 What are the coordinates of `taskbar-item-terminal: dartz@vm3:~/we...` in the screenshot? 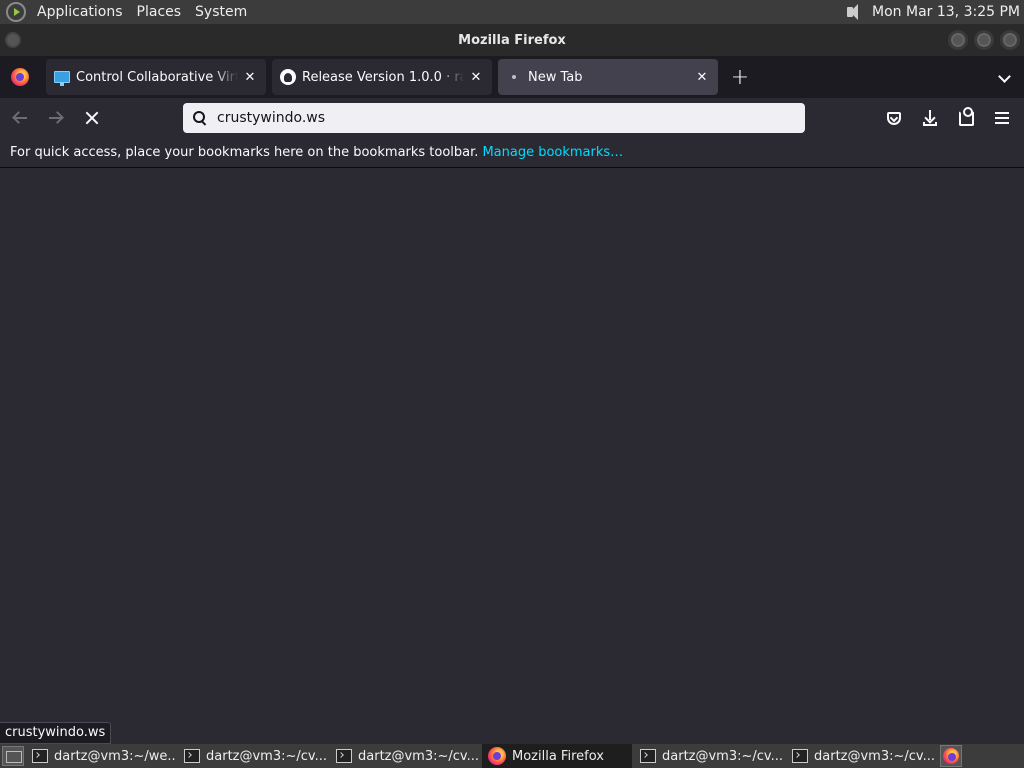 It's located at (101, 756).